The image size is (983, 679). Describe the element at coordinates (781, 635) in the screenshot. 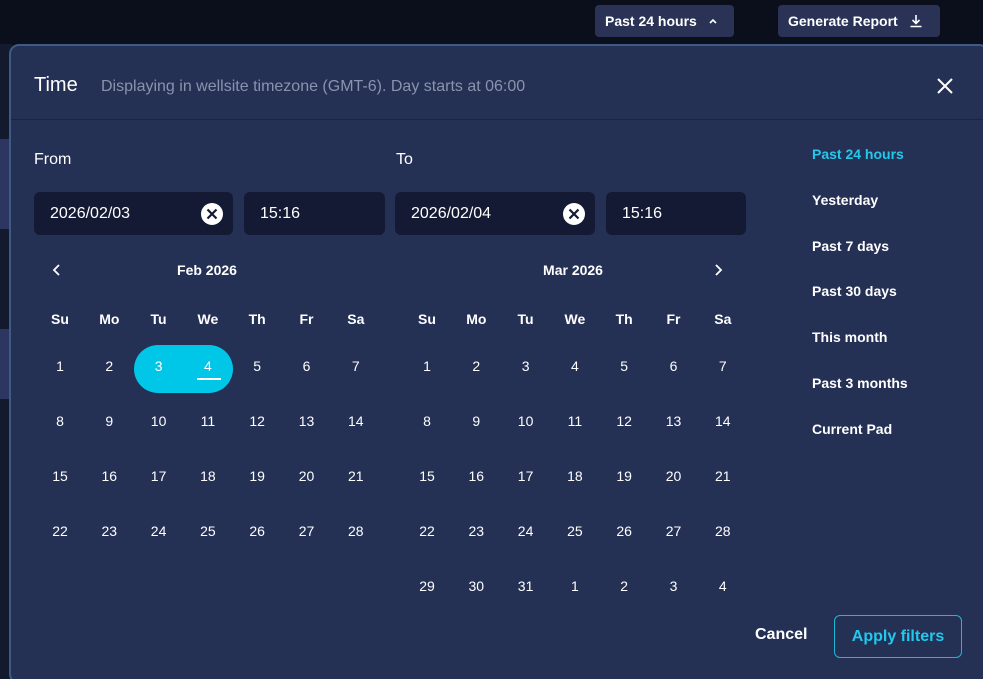

I see `cancel-button: Cancel` at that location.